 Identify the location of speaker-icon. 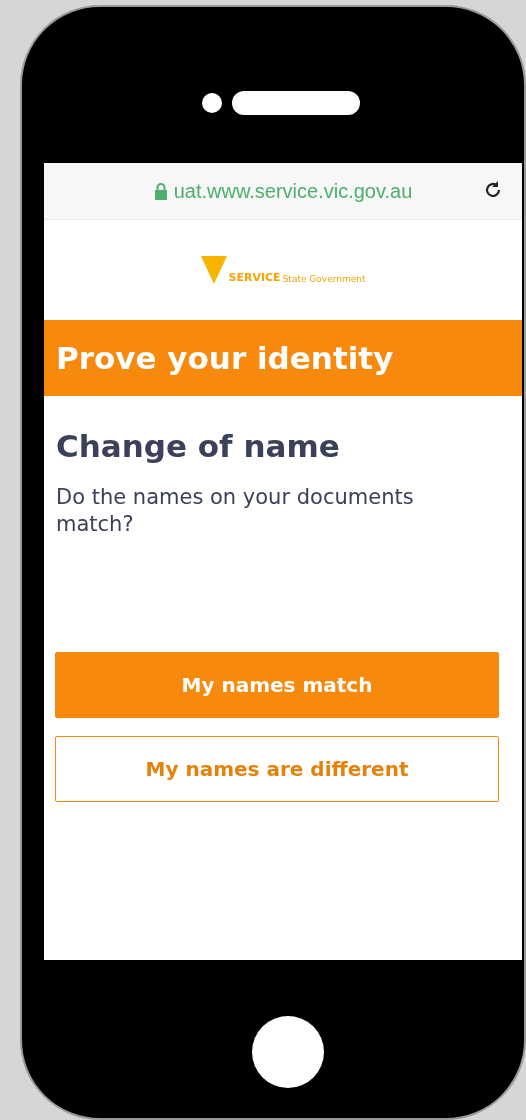
(296, 103).